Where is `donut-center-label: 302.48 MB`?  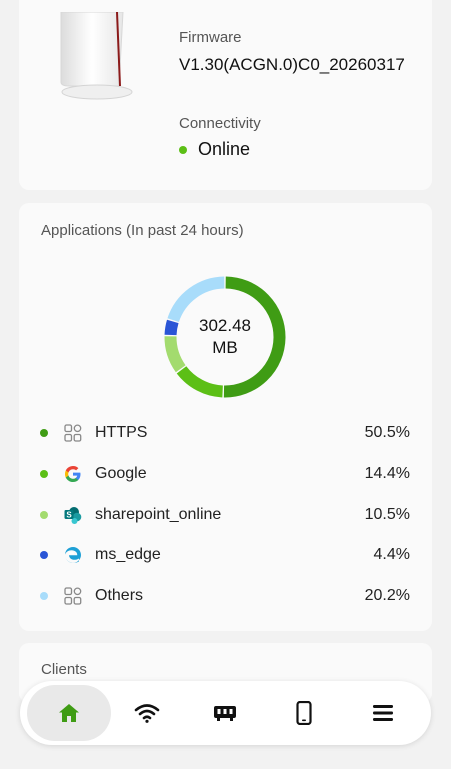
donut-center-label: 302.48 MB is located at coordinates (225, 337).